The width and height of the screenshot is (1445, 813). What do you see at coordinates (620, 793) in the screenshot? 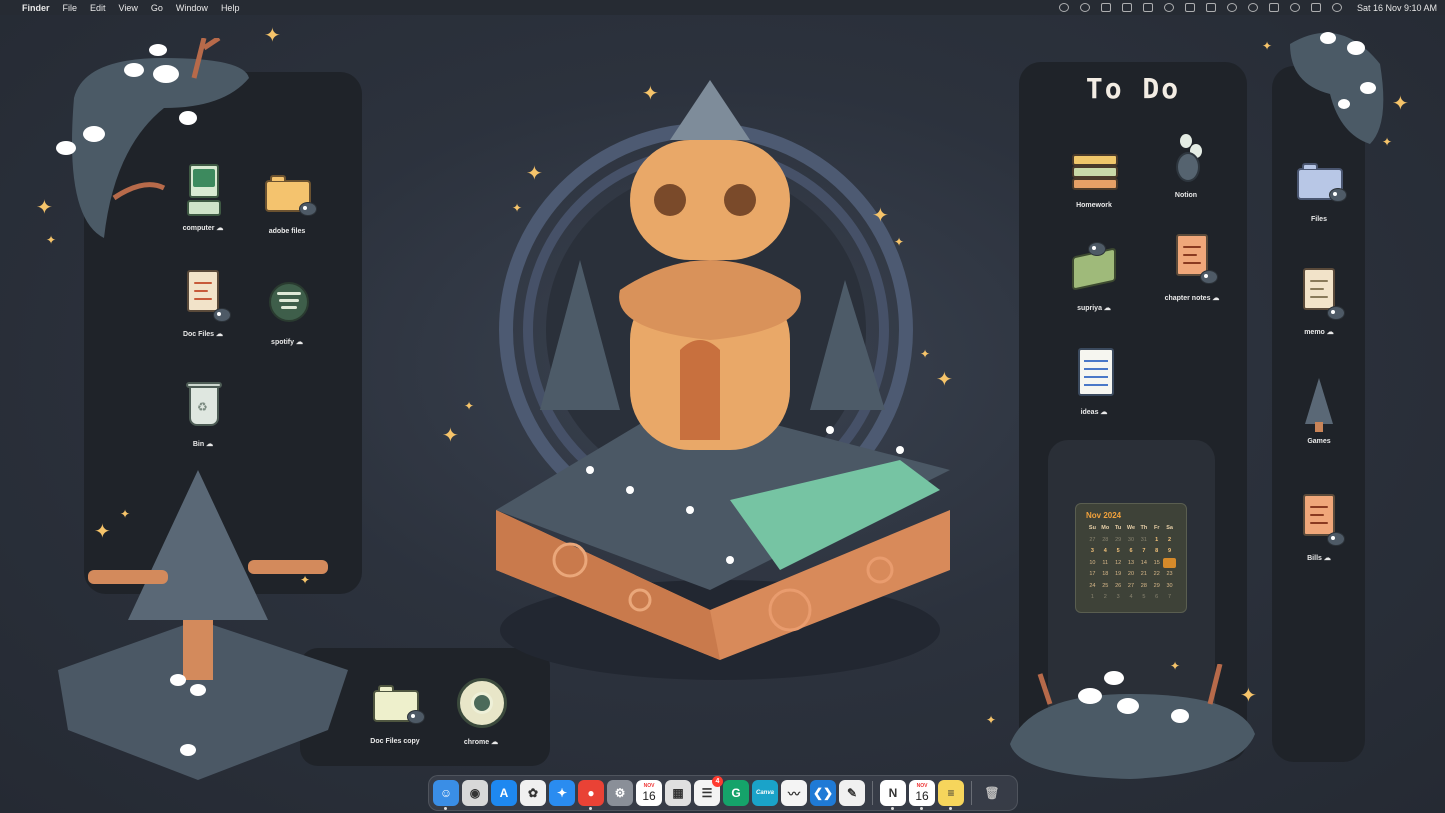
I see `gear-icon: ⚙` at bounding box center [620, 793].